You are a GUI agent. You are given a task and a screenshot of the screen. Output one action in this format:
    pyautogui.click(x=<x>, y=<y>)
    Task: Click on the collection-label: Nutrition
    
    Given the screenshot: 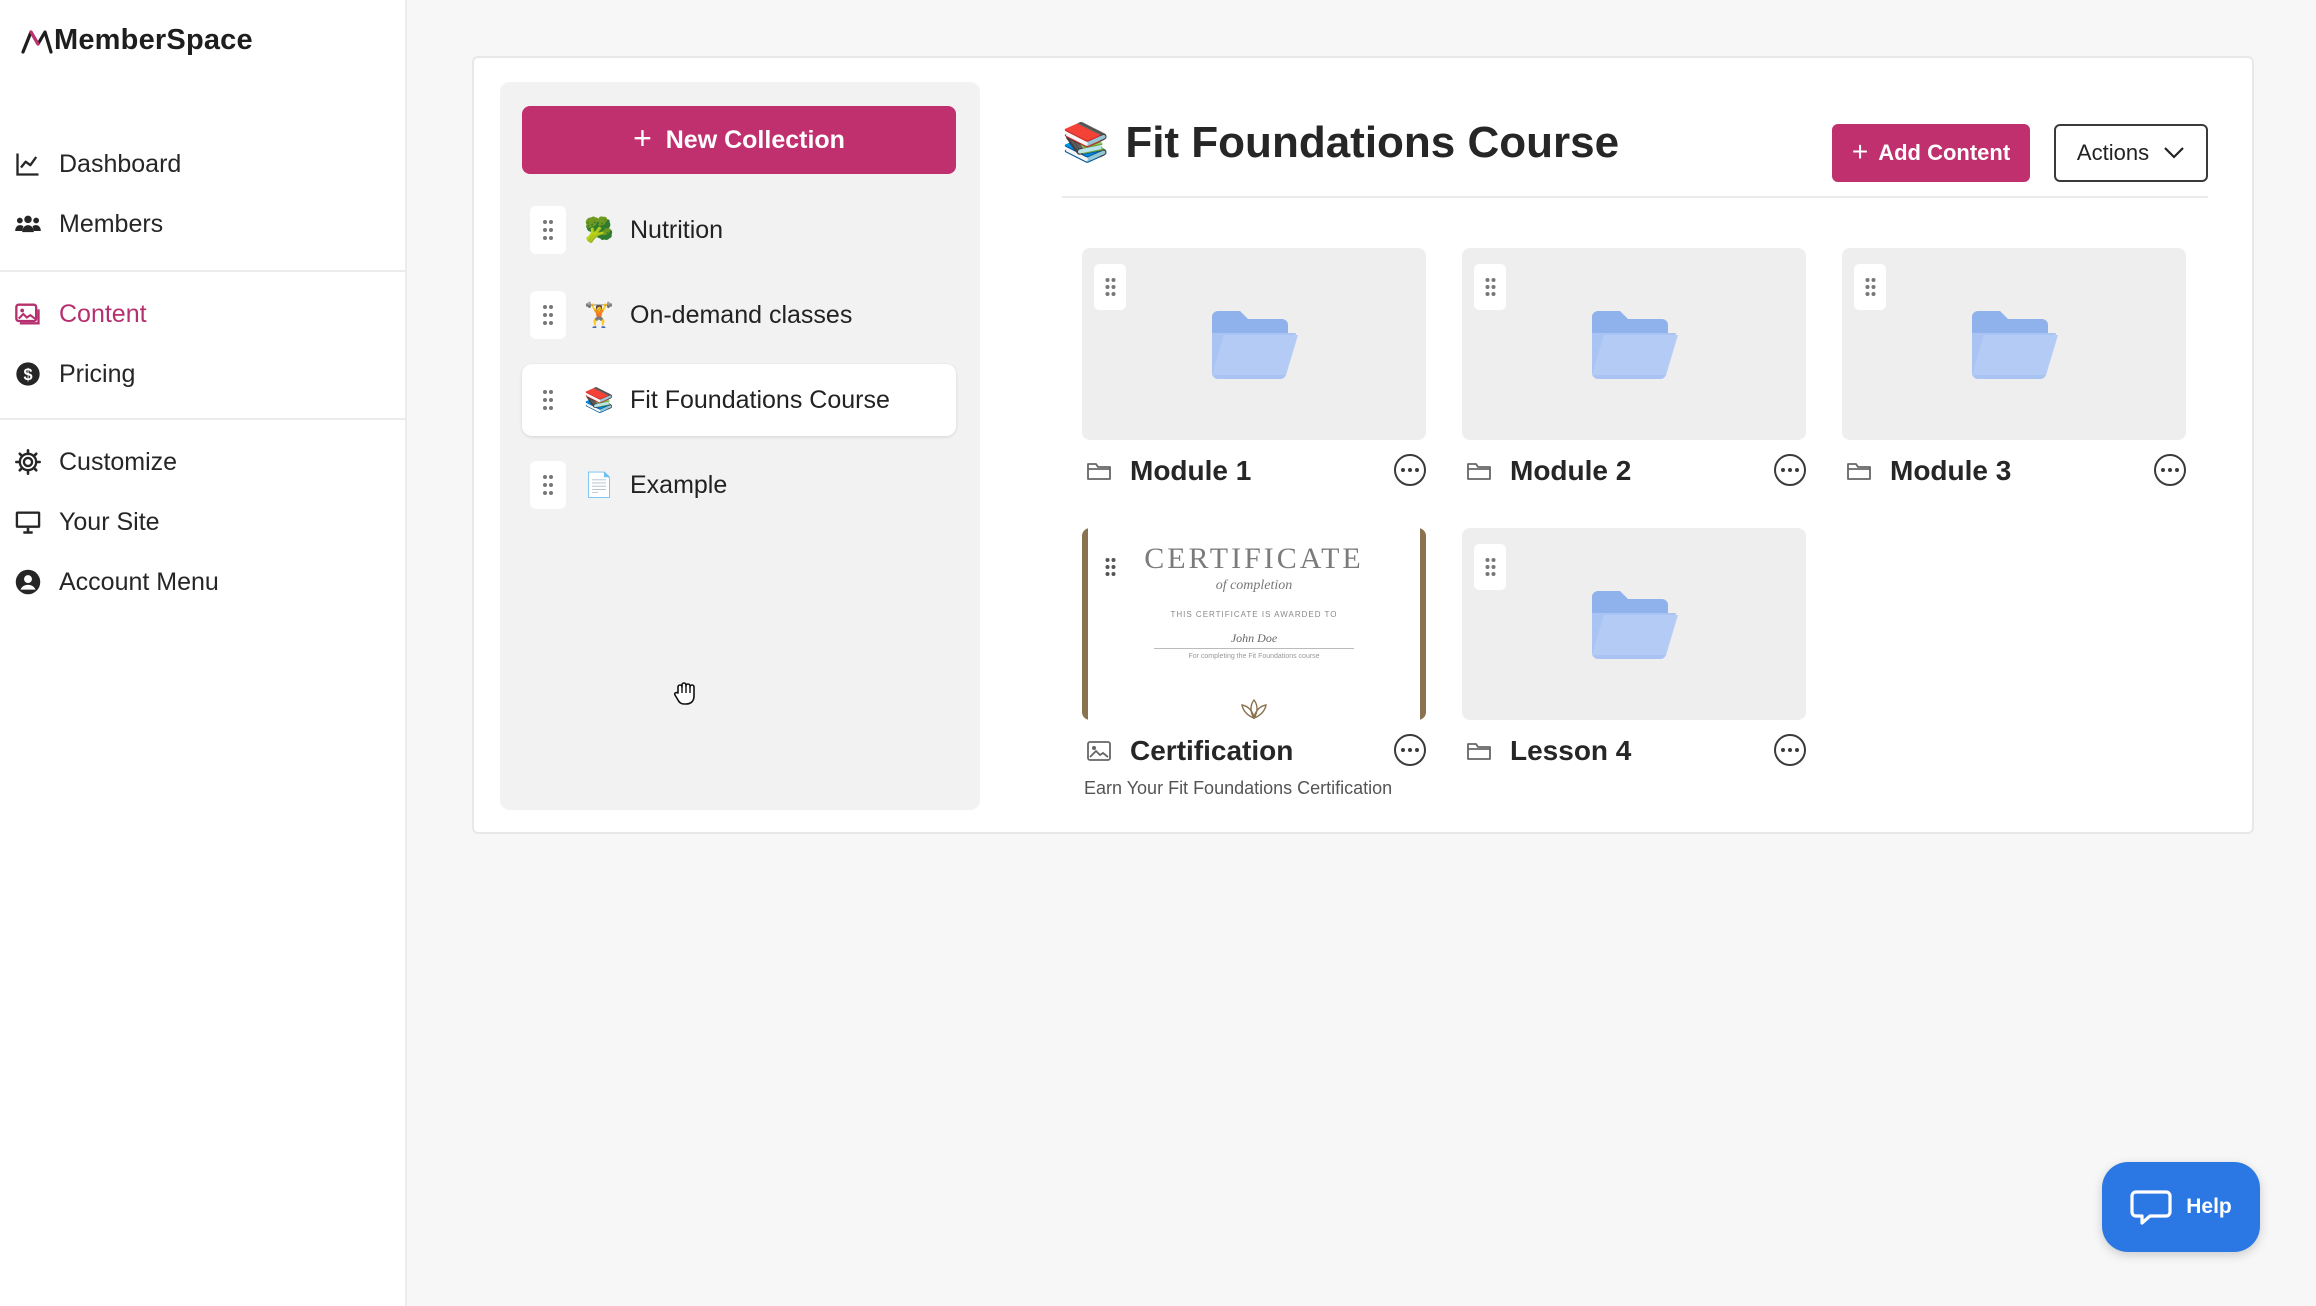 What is the action you would take?
    pyautogui.click(x=677, y=229)
    